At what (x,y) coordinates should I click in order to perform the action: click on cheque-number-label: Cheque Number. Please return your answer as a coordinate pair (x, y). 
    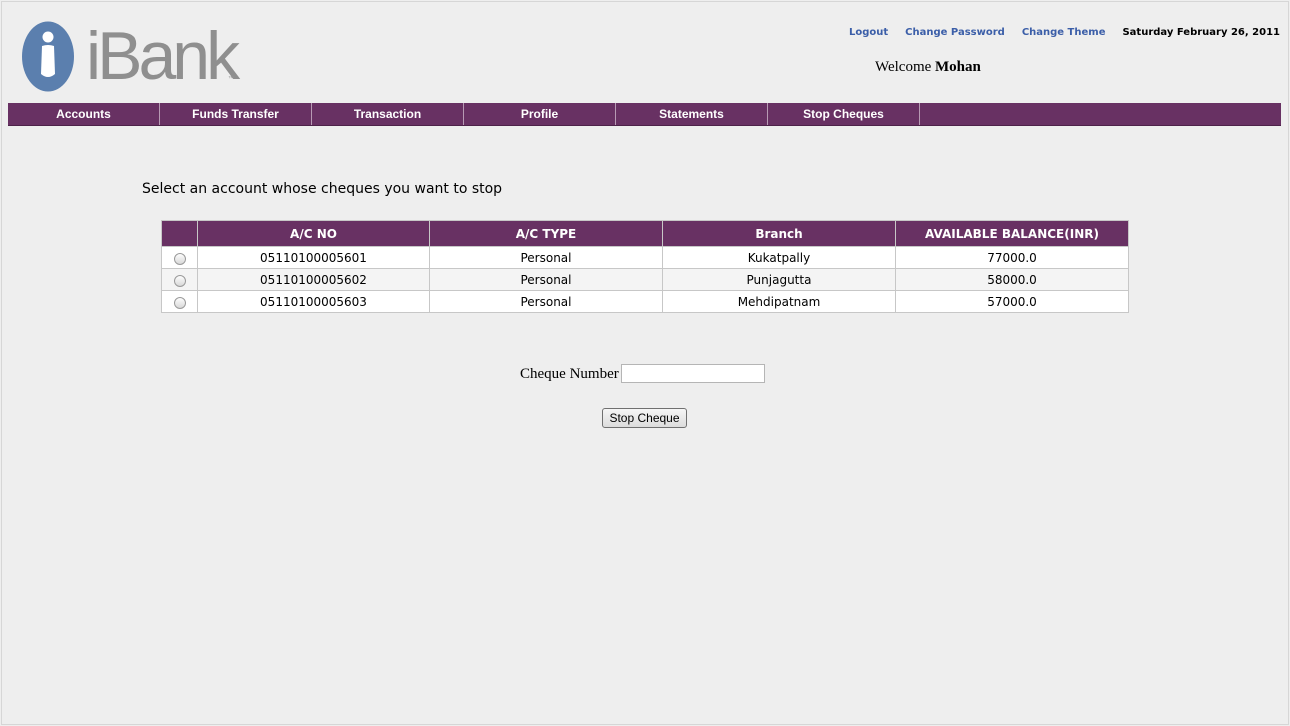
    Looking at the image, I should click on (569, 374).